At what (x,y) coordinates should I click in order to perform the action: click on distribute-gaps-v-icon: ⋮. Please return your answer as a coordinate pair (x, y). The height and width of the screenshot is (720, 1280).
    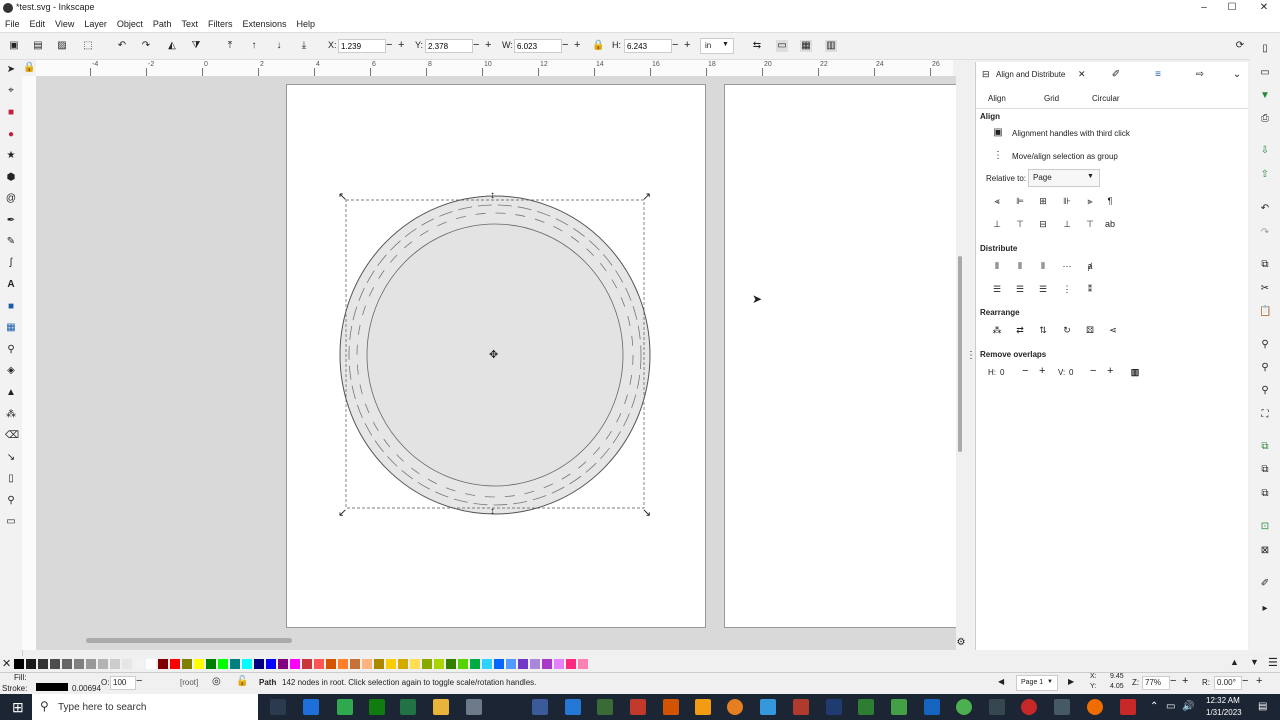
    Looking at the image, I should click on (1067, 289).